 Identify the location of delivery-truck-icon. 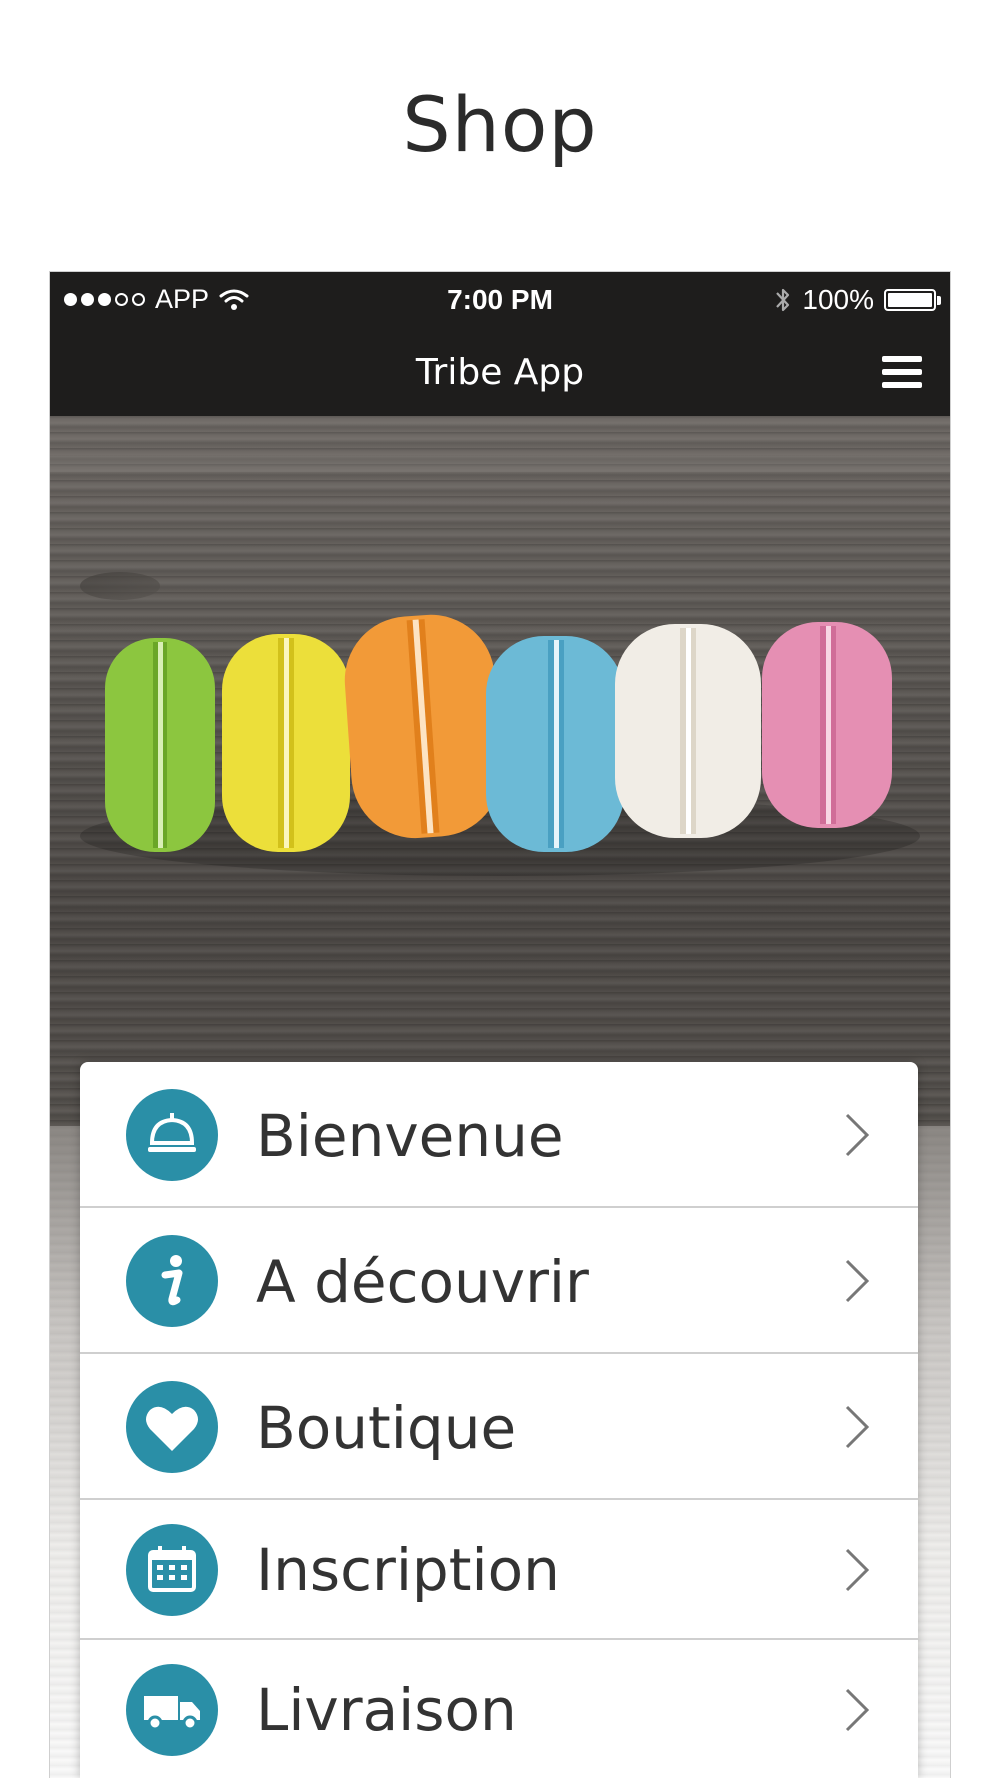
(172, 1710).